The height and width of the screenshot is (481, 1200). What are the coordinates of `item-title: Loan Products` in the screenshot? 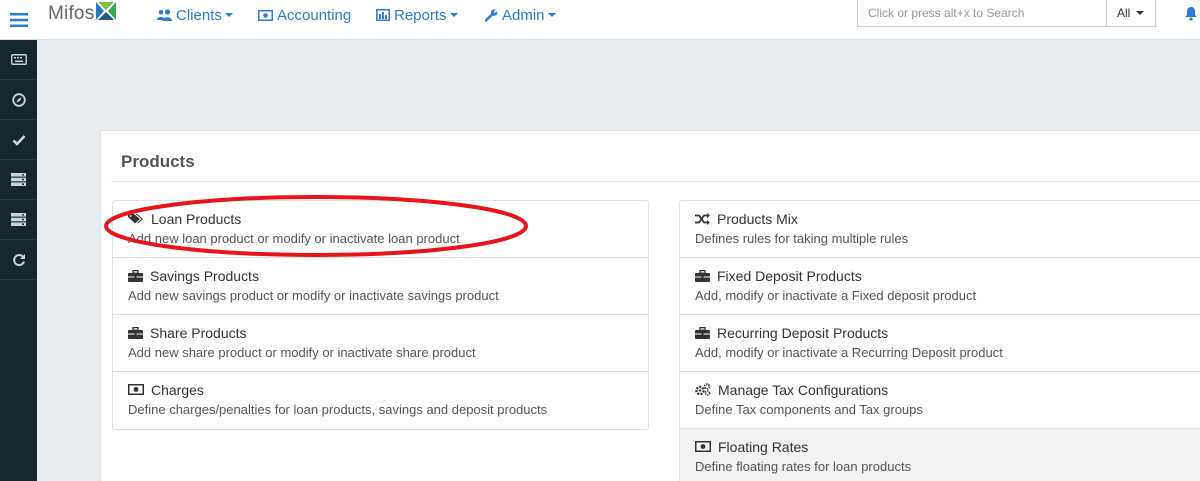 It's located at (196, 218).